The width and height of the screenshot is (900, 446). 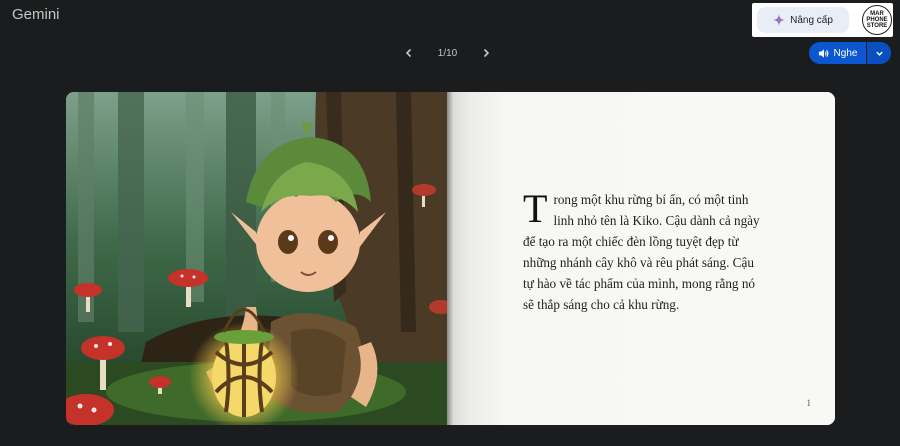 I want to click on speaker-icon, so click(x=823, y=53).